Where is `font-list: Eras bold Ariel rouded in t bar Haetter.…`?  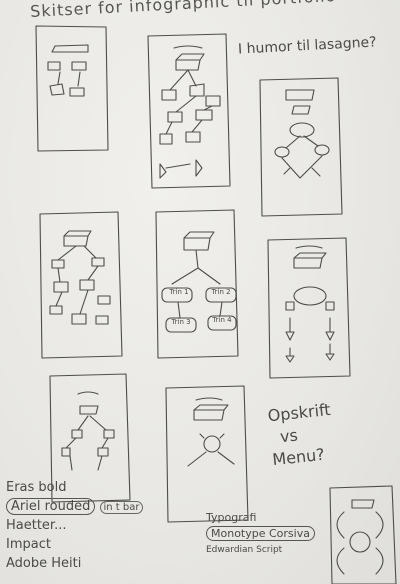
font-list: Eras bold Ariel rouded in t bar Haetter.… is located at coordinates (75, 525).